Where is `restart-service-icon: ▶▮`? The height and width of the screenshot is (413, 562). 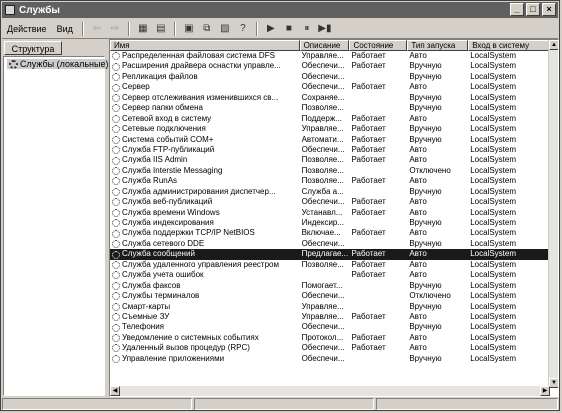 restart-service-icon: ▶▮ is located at coordinates (325, 28).